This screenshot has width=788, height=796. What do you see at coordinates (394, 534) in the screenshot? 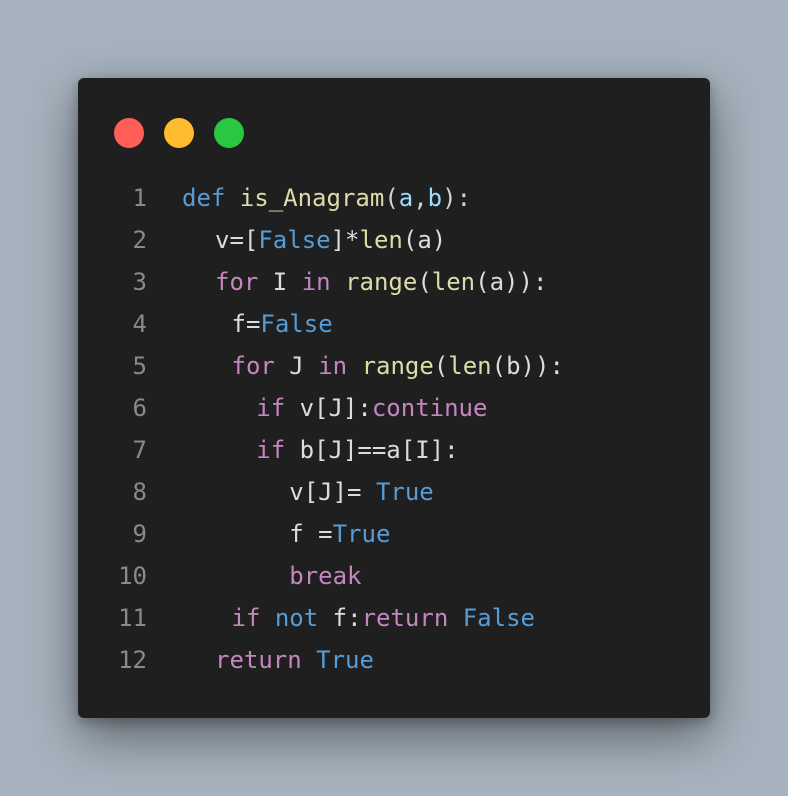
I see `code-line: 9 f =True` at bounding box center [394, 534].